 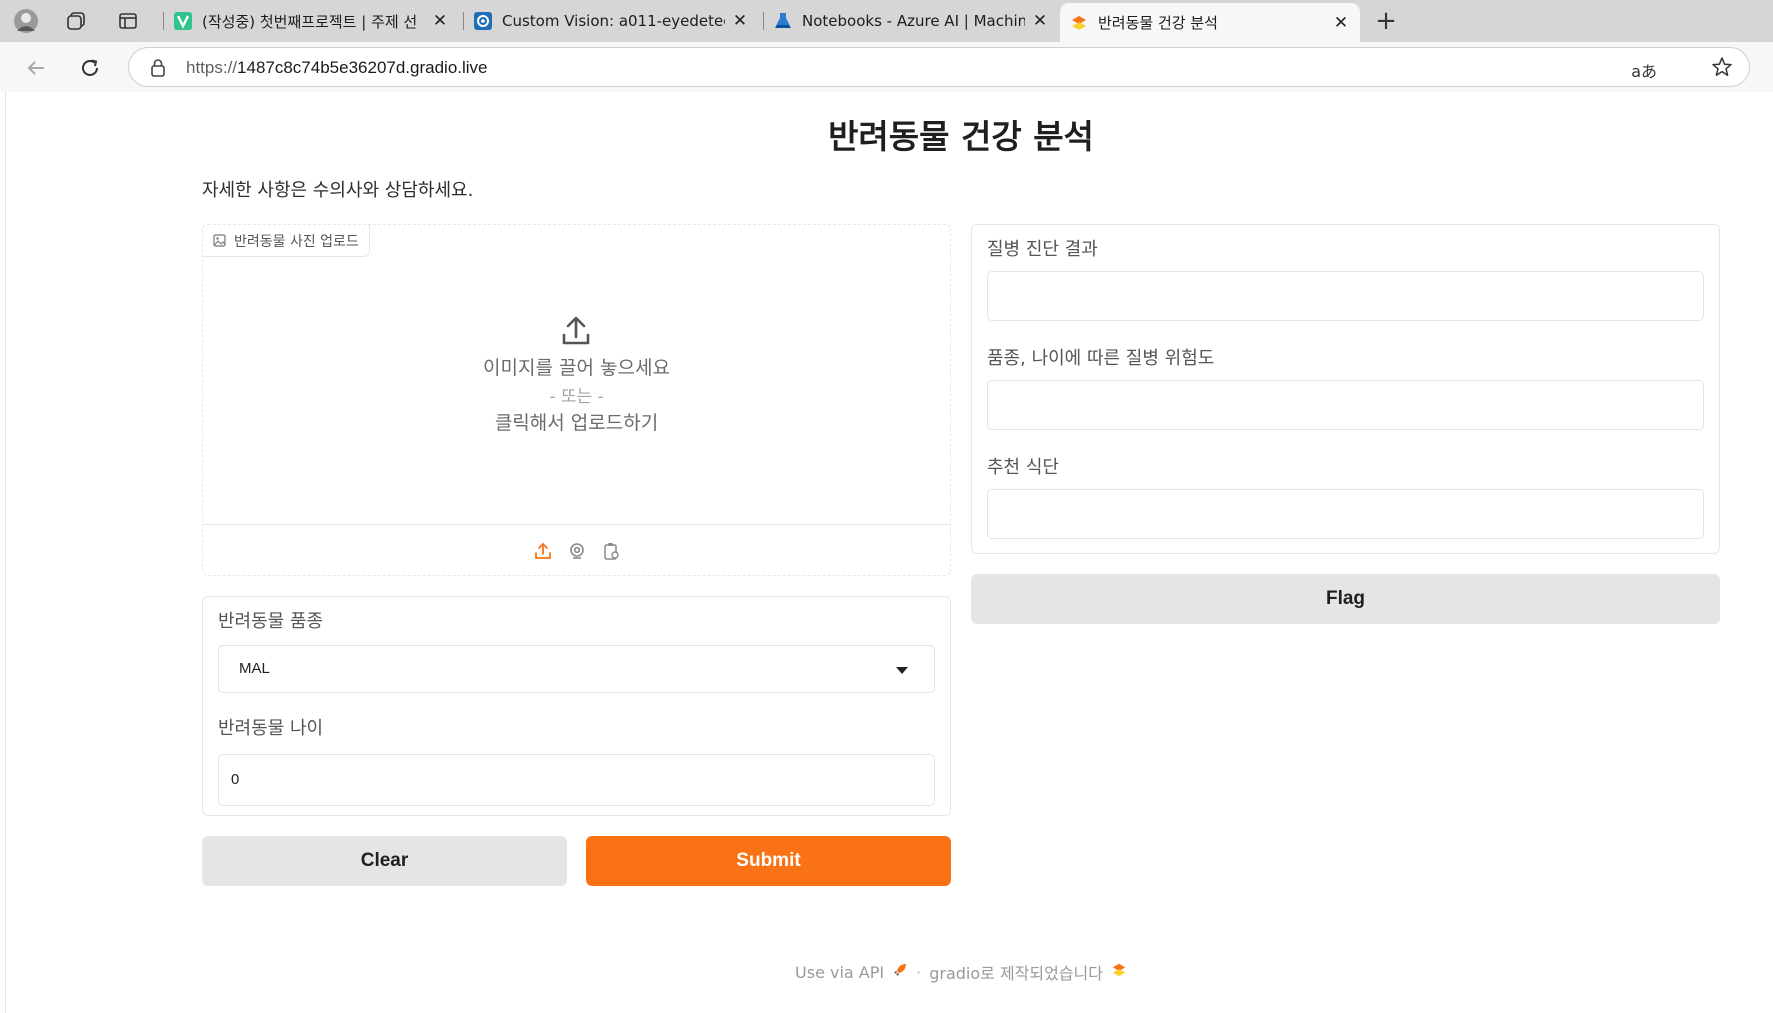 I want to click on back-arrow-icon, so click(x=36, y=68).